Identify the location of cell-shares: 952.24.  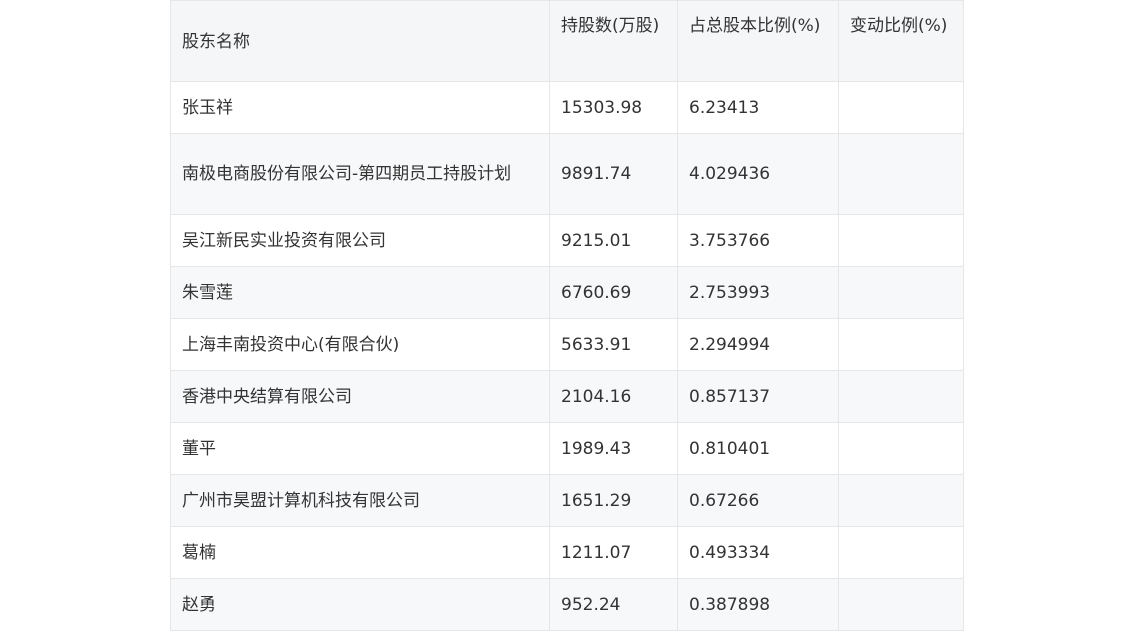
(613, 604).